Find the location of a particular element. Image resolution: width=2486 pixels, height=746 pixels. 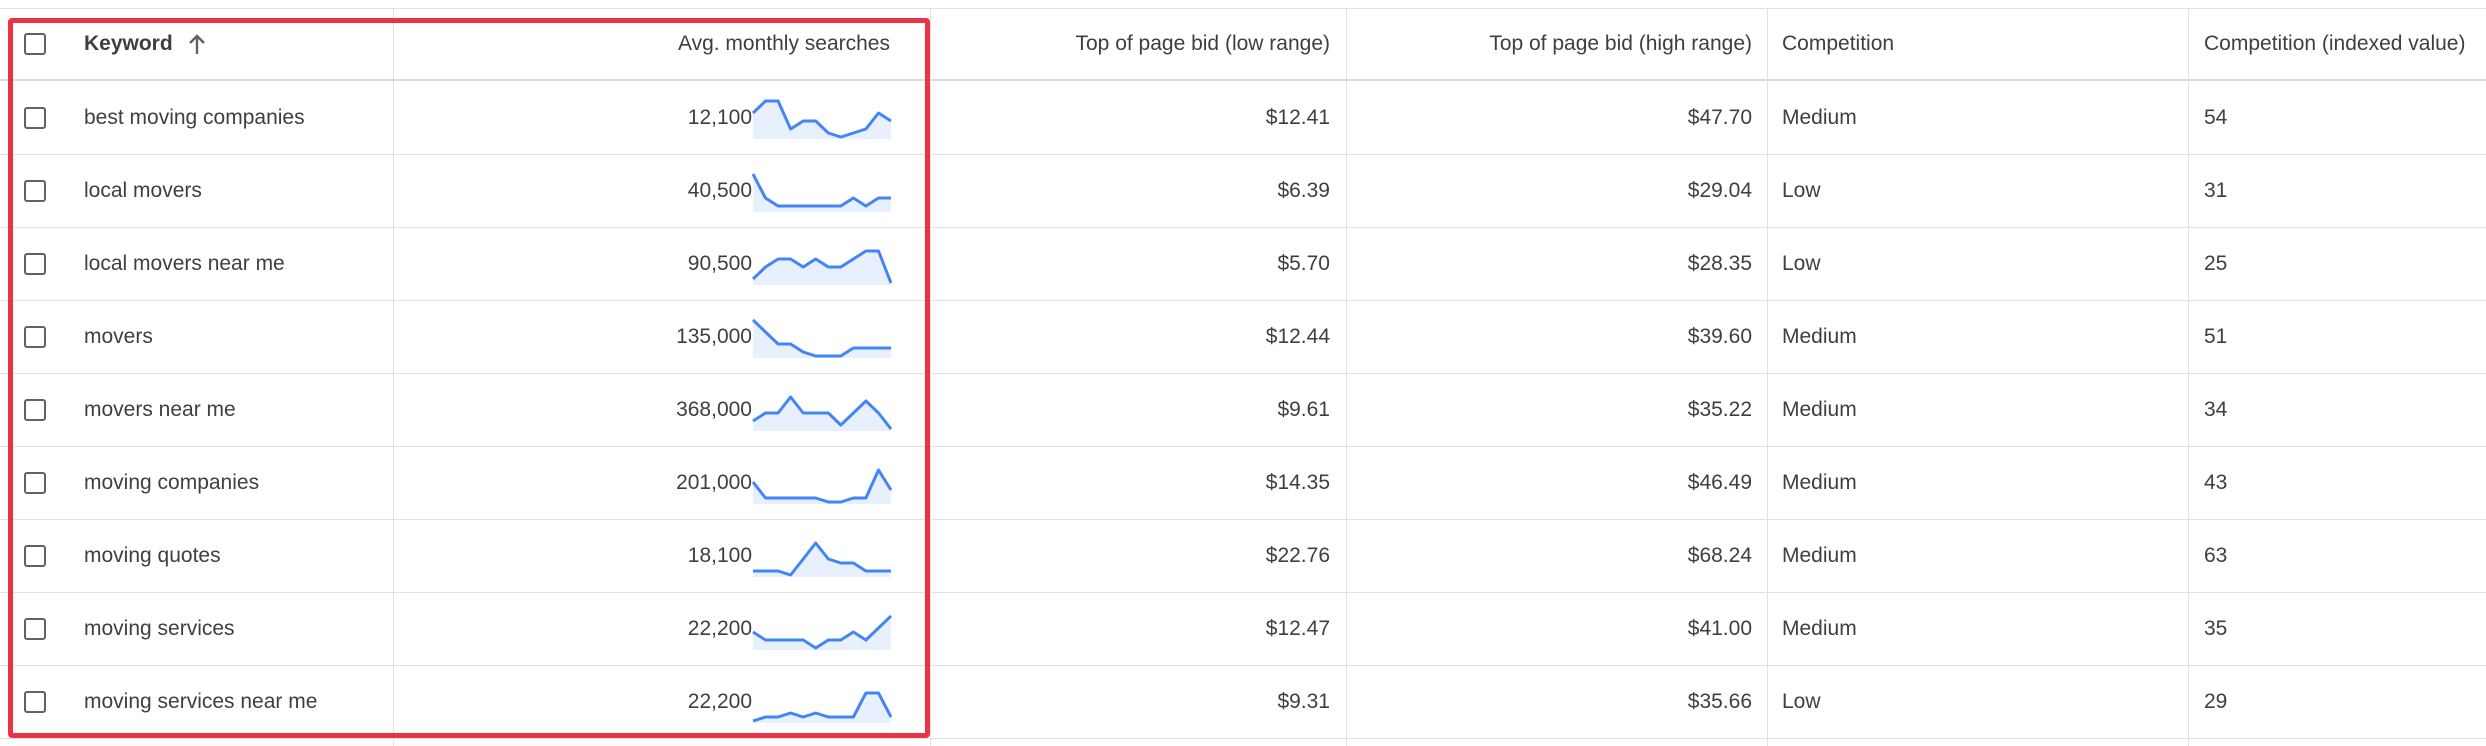

competition-column-header: Competition is located at coordinates (1972, 44).